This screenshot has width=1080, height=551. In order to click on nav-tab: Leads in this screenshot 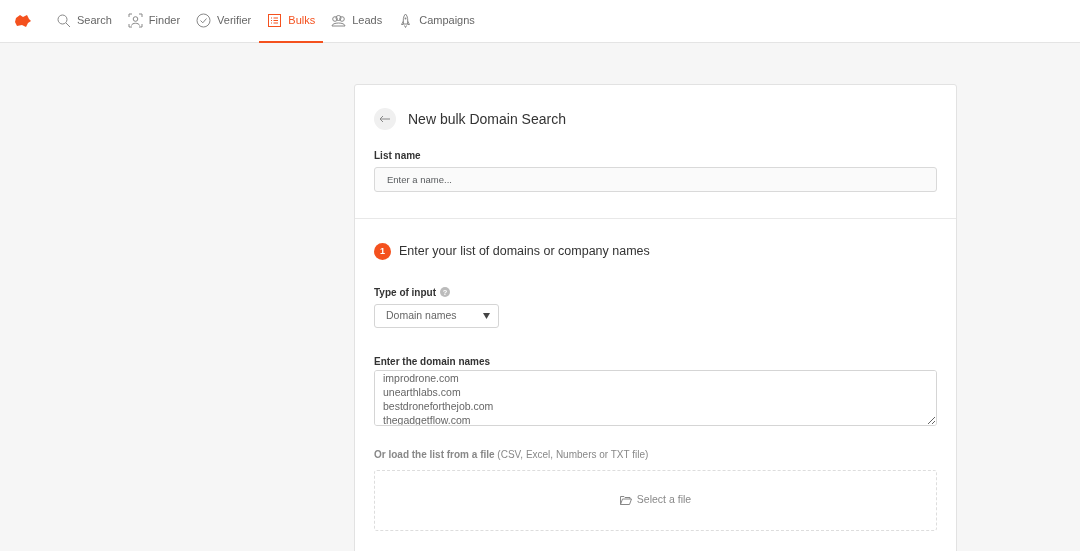, I will do `click(357, 21)`.